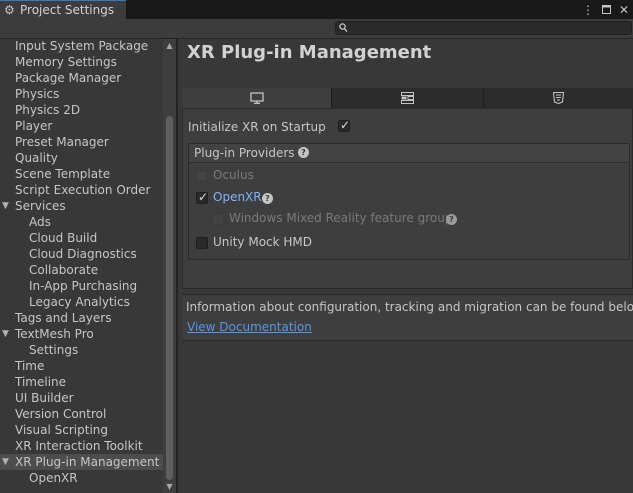  Describe the element at coordinates (30, 366) in the screenshot. I see `sidebar-item-label: Time` at that location.